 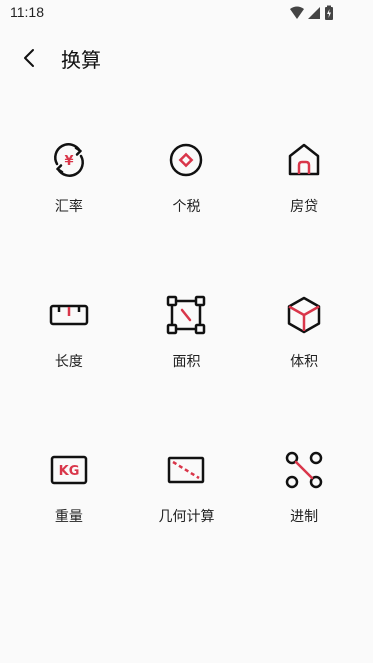 I want to click on tool-income-tax: 个税, so click(x=187, y=217).